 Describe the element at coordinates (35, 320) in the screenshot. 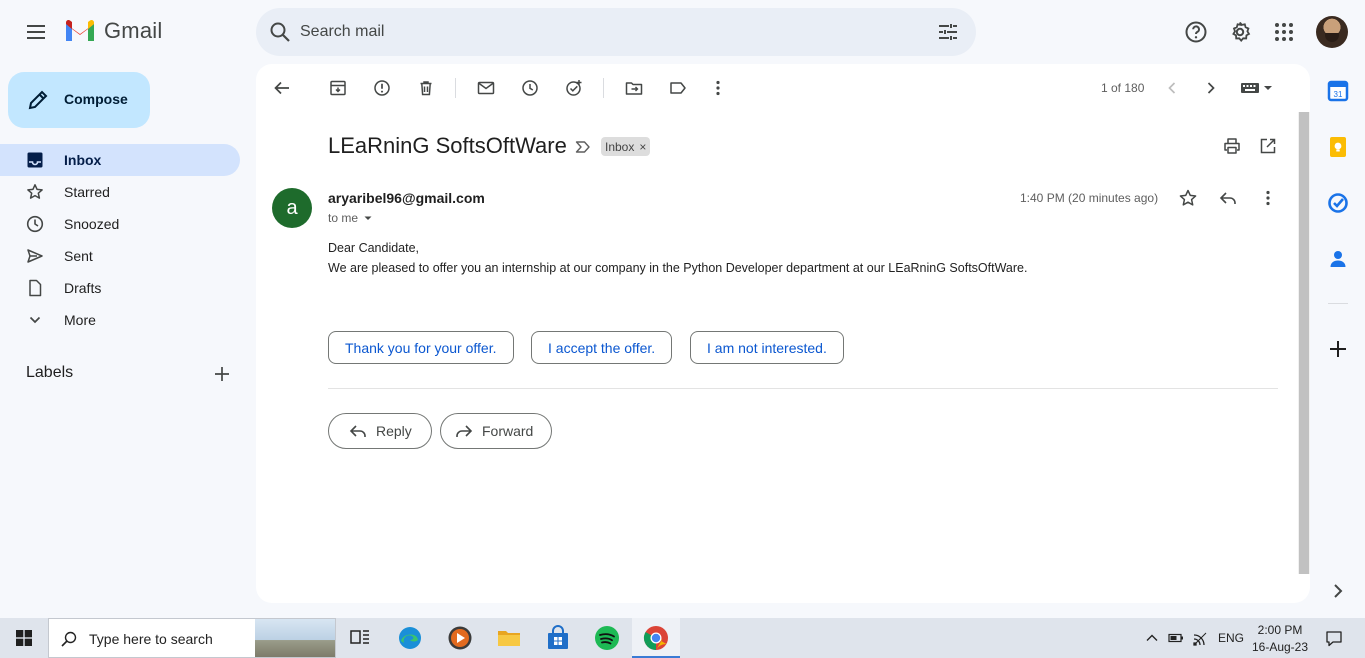

I see `chevron-down-icon` at that location.